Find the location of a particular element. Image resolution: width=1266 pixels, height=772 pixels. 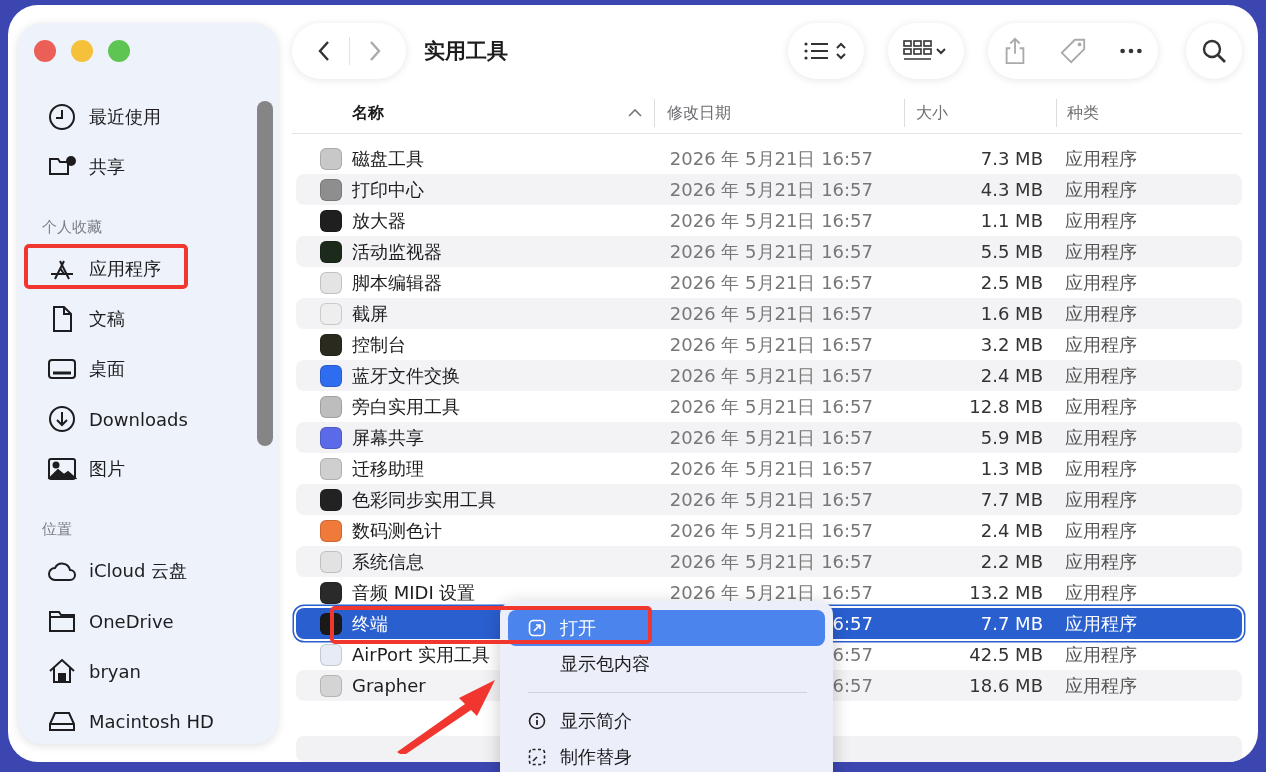

size-cell-text: 18.6 MB is located at coordinates (1005, 686).